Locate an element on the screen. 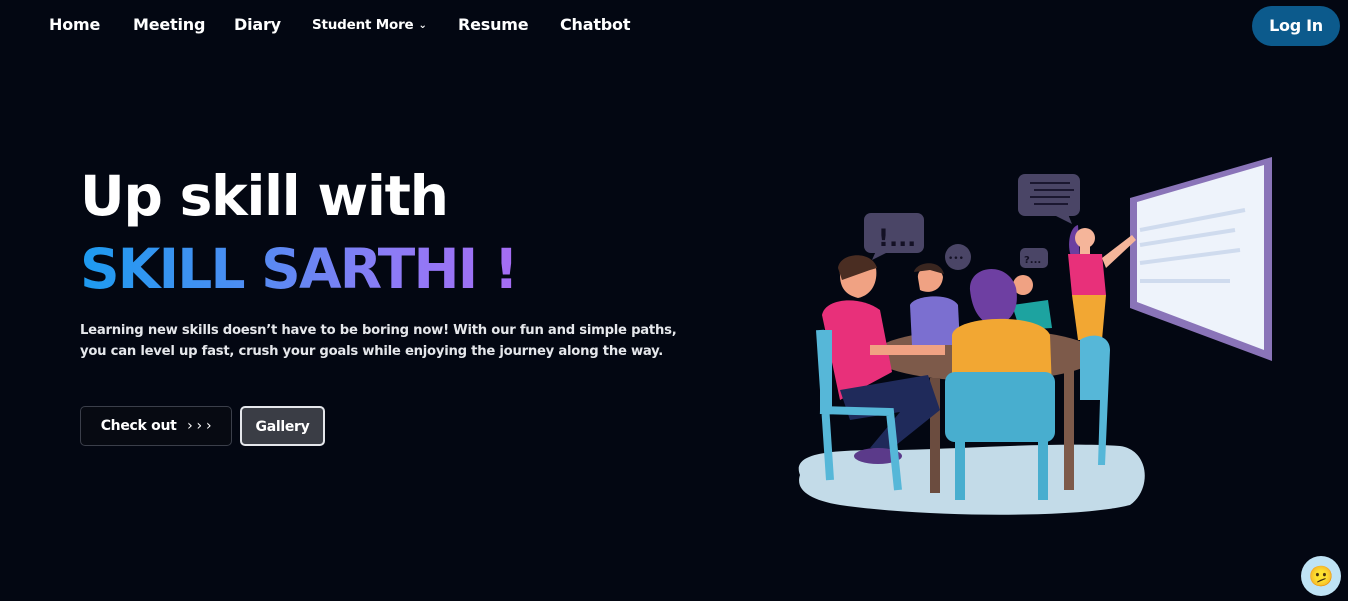  arrows-right-icon: › › › is located at coordinates (199, 426).